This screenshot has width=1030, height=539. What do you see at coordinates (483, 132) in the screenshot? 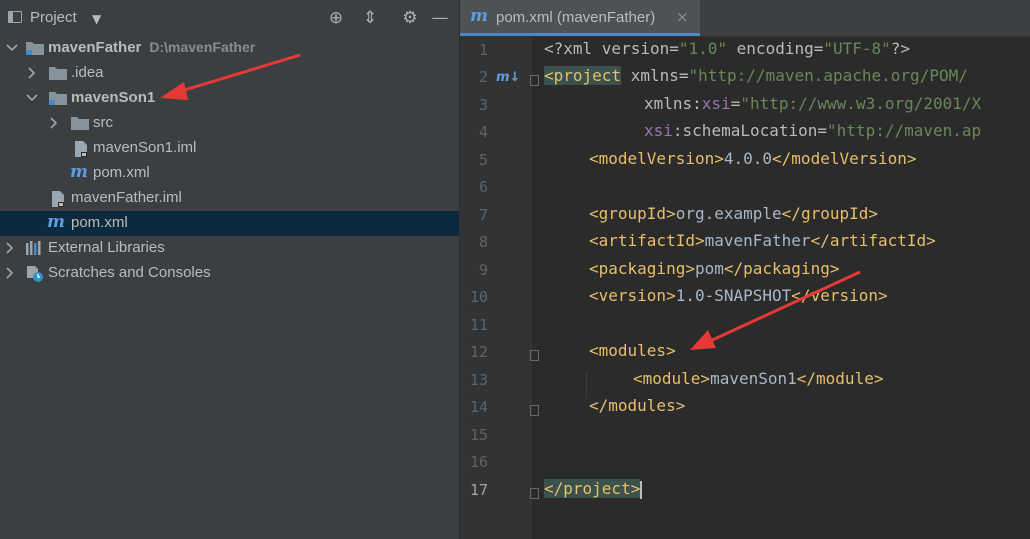
I see `line-number: 4` at bounding box center [483, 132].